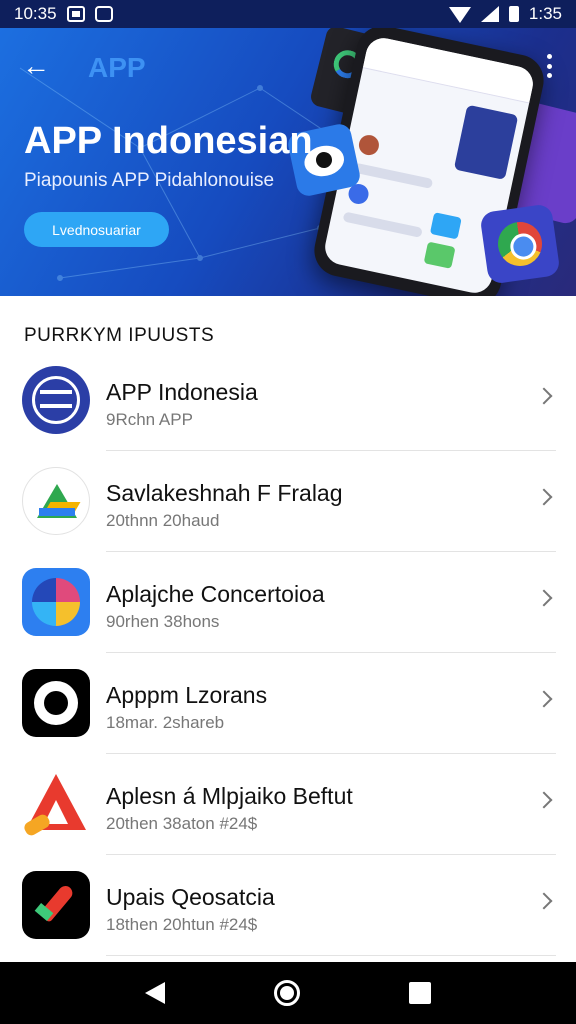 This screenshot has width=576, height=1024. I want to click on app-name: Apppm Lzorans, so click(187, 695).